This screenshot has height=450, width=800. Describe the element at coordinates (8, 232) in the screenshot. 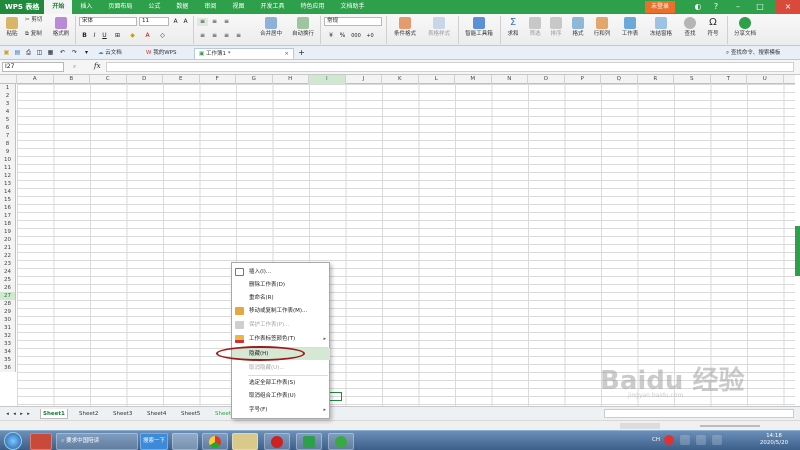

I see `row-header: 19` at that location.